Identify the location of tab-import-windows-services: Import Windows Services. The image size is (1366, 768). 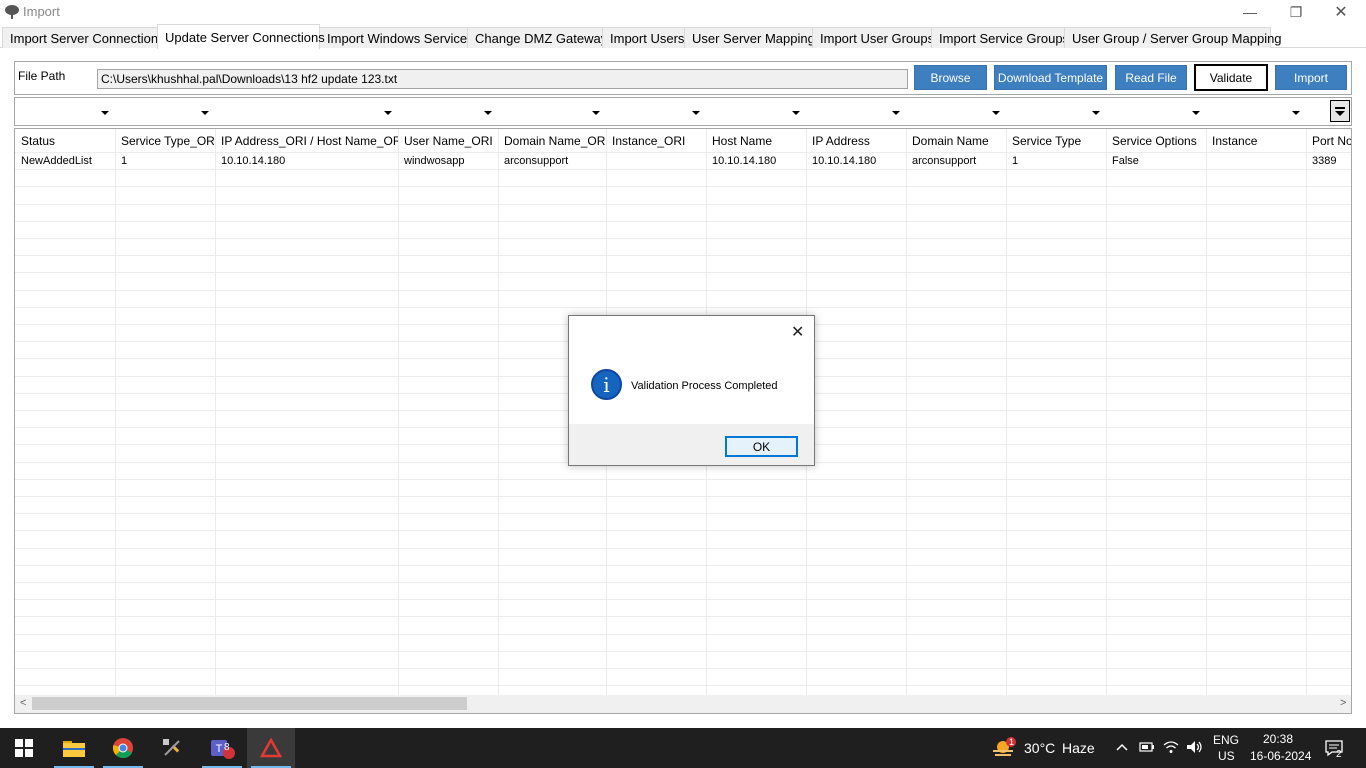
(396, 37).